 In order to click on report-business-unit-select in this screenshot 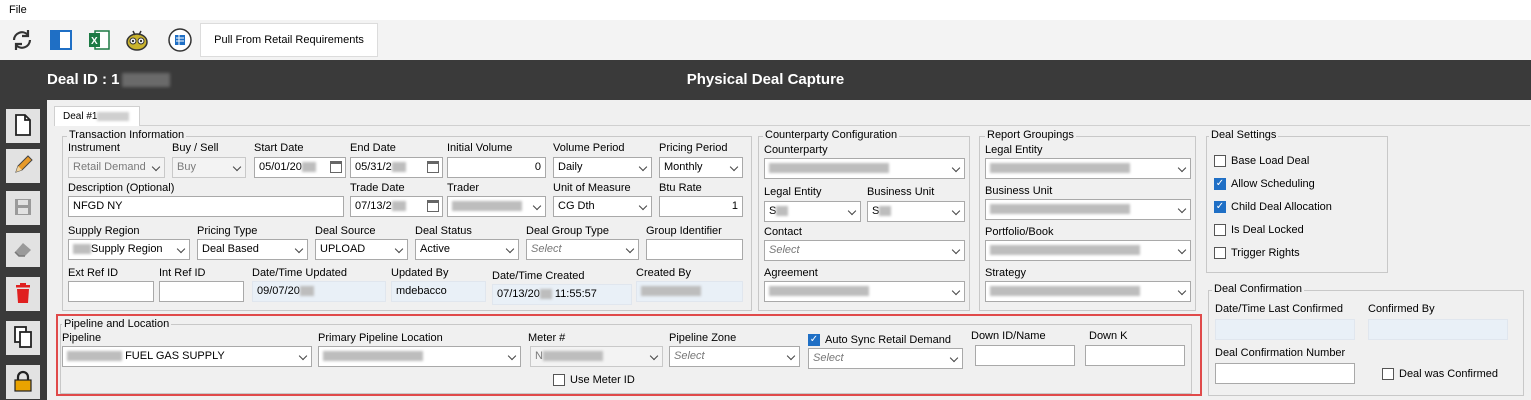, I will do `click(1088, 209)`.